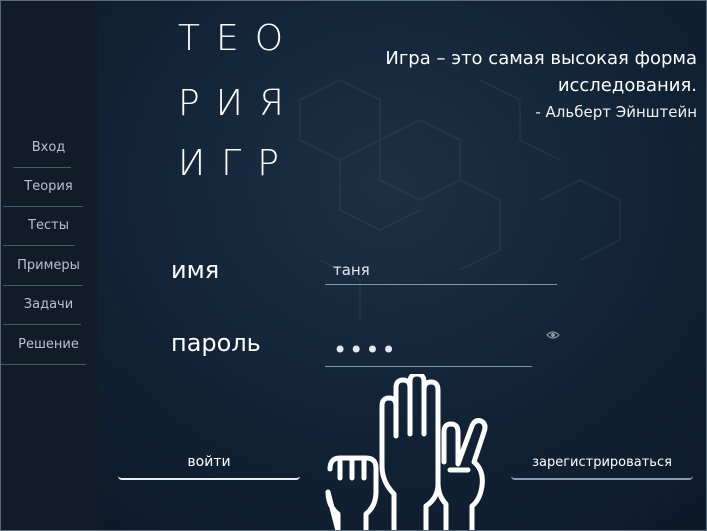  What do you see at coordinates (602, 463) in the screenshot?
I see `register-button: зарегистрироваться` at bounding box center [602, 463].